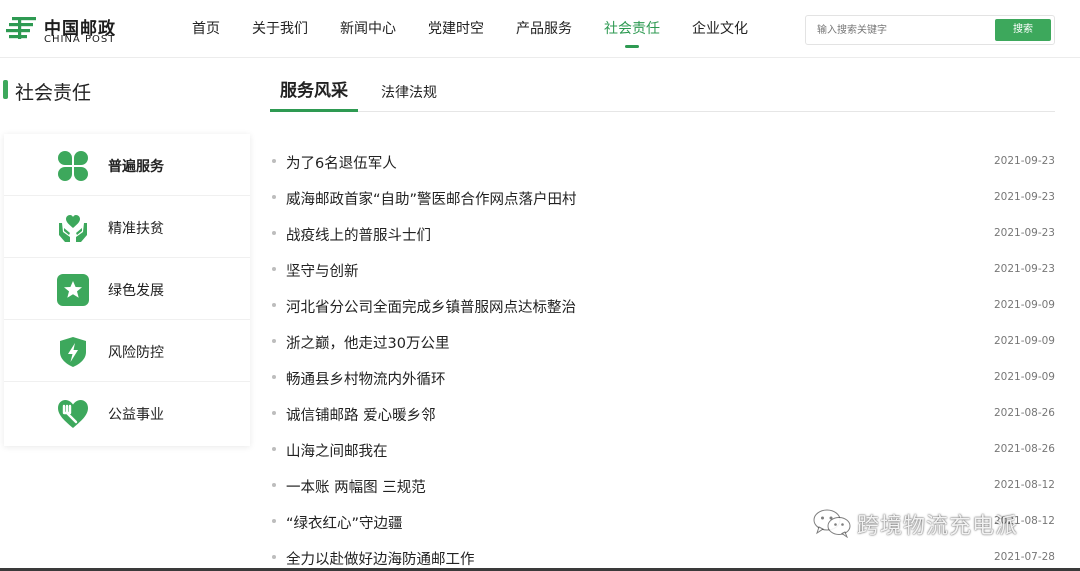  I want to click on list-item: 河北省分公司全面完成乡镇普服网点达标整治 2021-09-09, so click(662, 306).